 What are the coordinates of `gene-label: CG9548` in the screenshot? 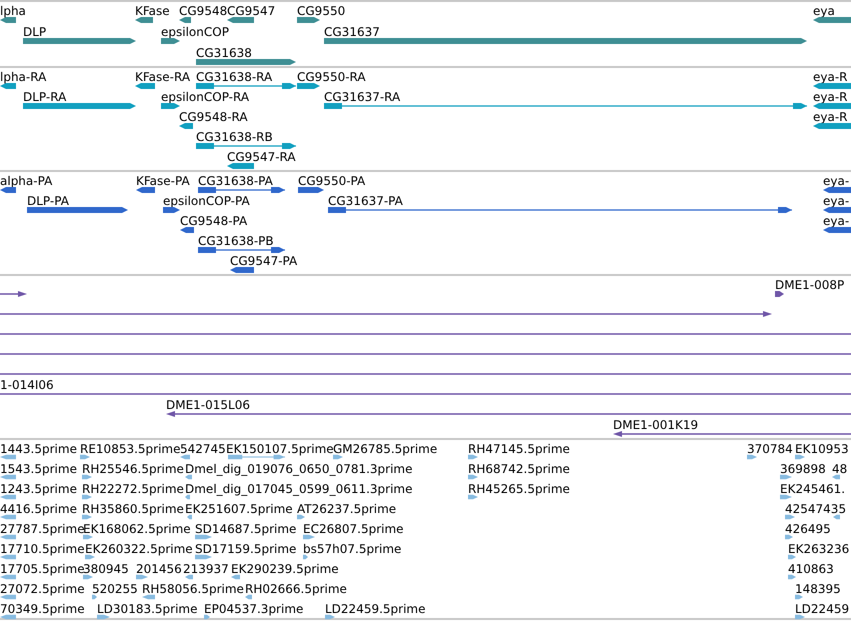 It's located at (203, 11).